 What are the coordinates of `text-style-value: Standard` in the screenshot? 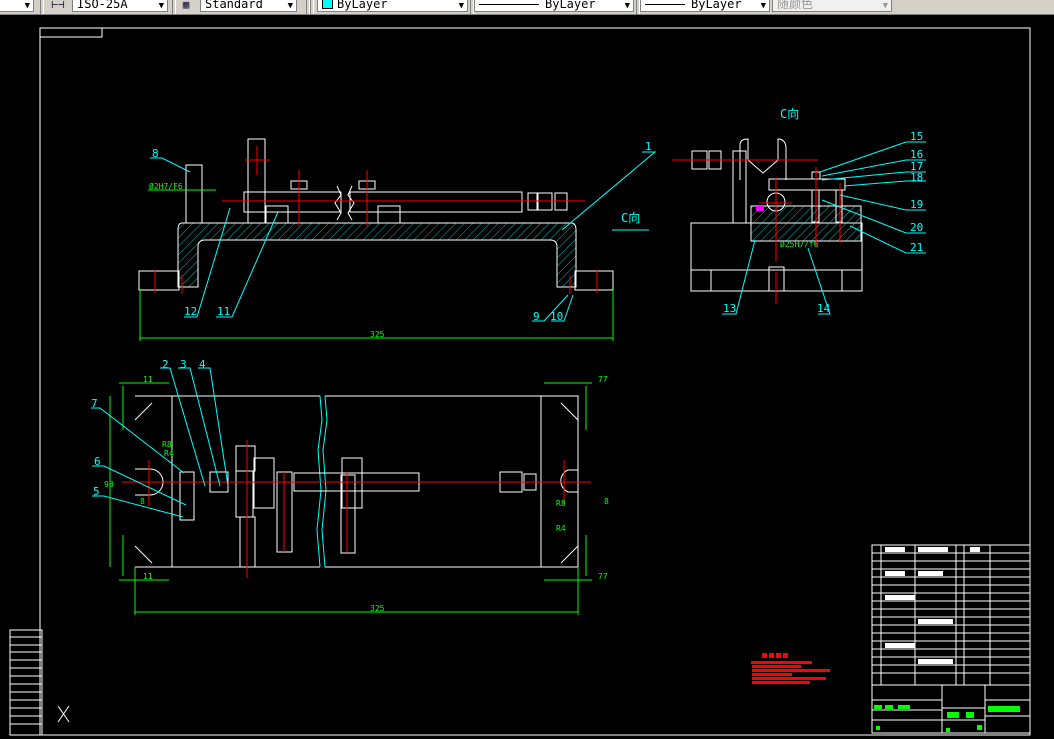 It's located at (234, 5).